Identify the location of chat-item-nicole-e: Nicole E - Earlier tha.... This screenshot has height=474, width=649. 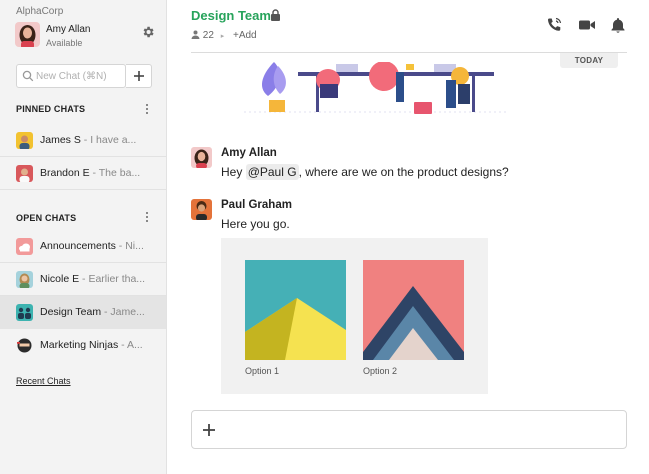
(83, 279).